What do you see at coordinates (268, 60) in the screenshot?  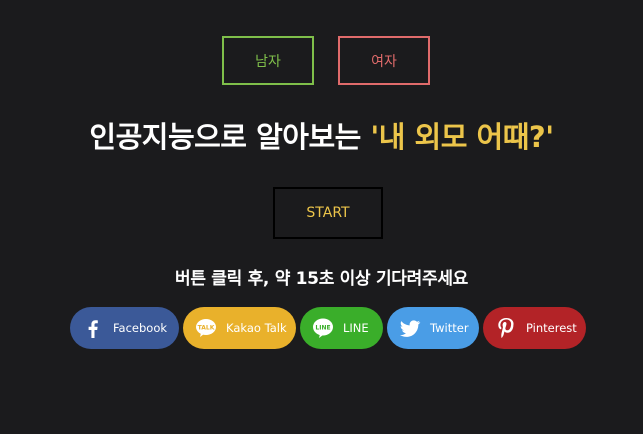 I see `male-button: 남자` at bounding box center [268, 60].